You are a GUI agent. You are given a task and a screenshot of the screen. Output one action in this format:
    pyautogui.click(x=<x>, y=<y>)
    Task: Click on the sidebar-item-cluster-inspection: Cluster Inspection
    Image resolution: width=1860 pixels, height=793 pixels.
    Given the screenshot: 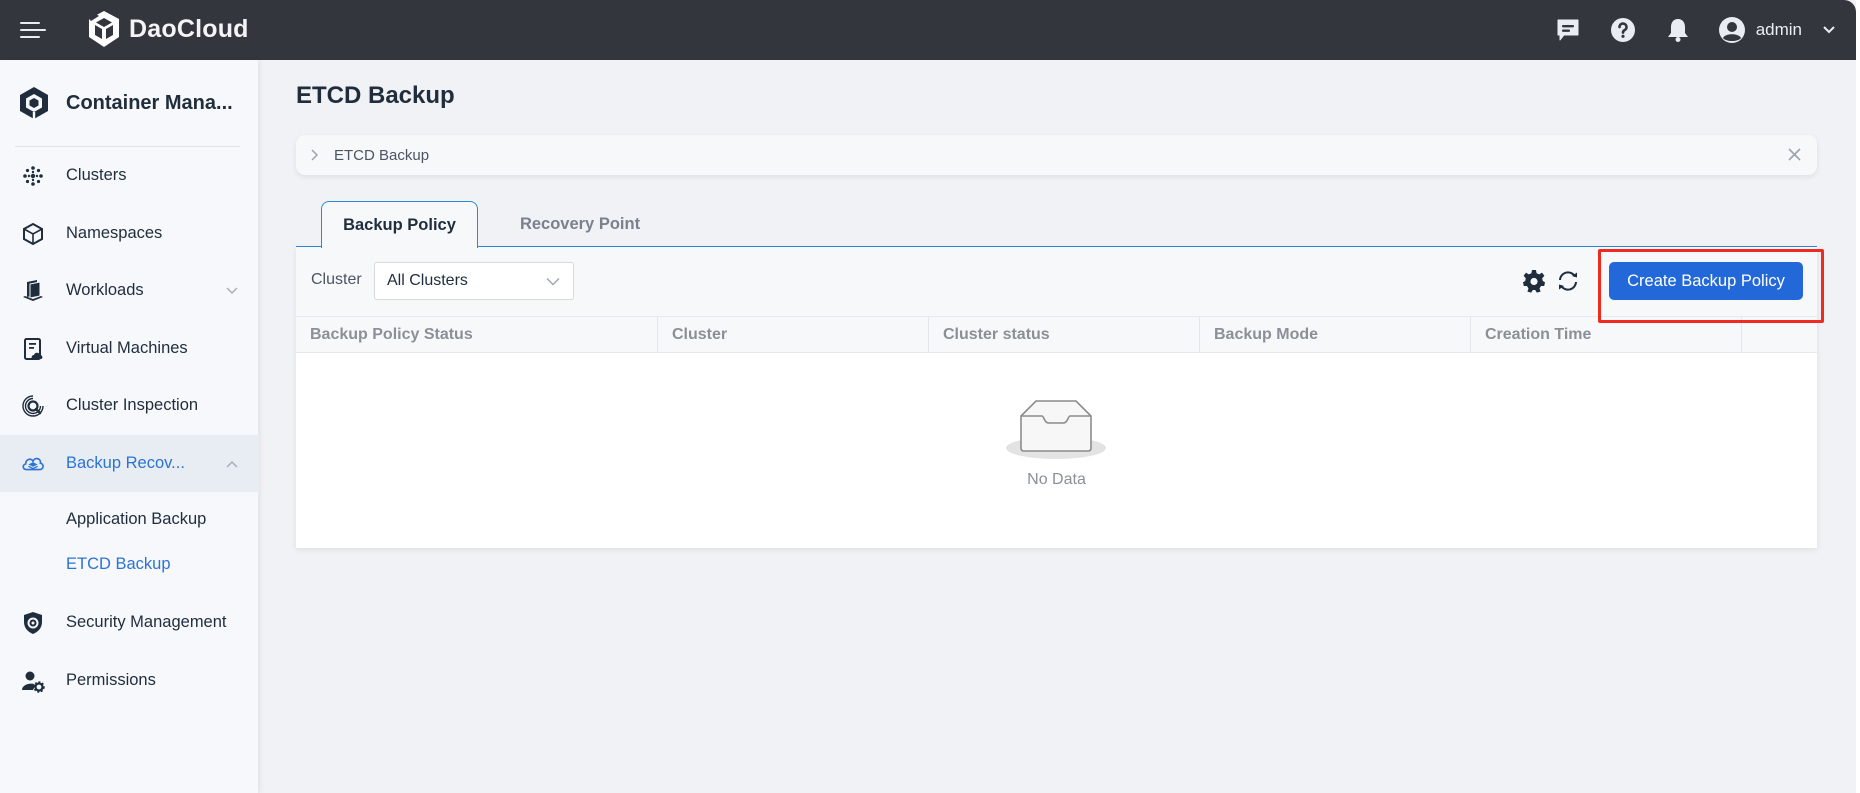 What is the action you would take?
    pyautogui.click(x=129, y=405)
    